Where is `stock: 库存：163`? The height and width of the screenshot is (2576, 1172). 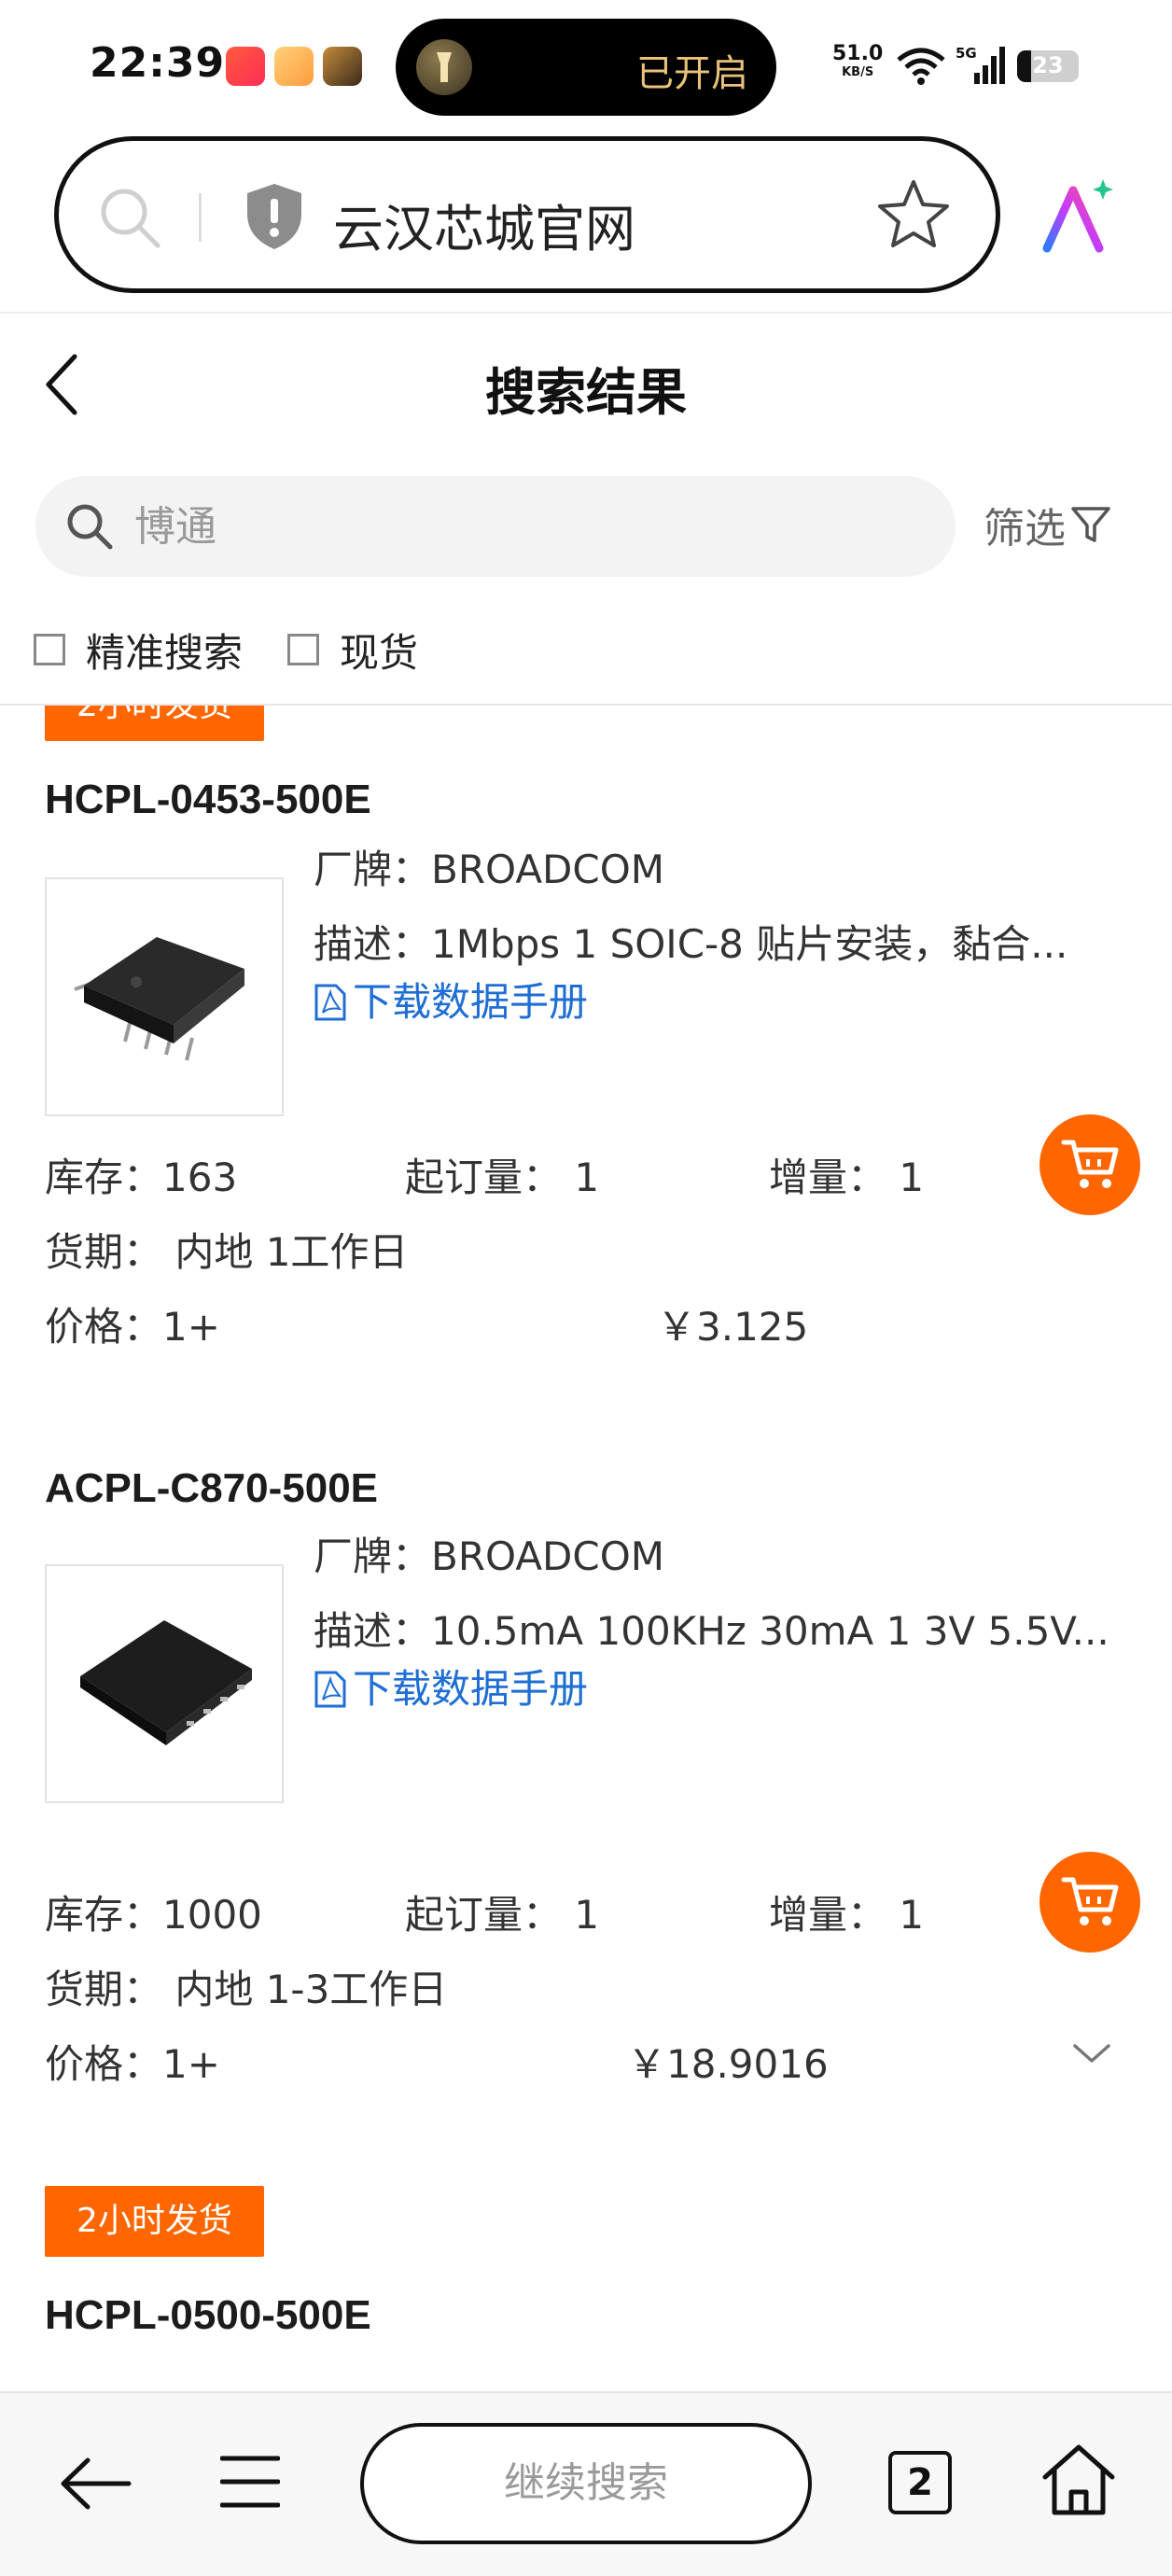
stock: 库存：163 is located at coordinates (141, 1177).